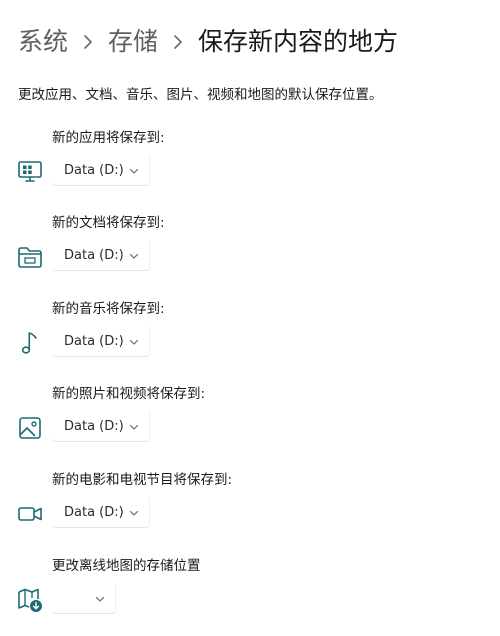 This screenshot has height=636, width=500. Describe the element at coordinates (129, 394) in the screenshot. I see `setting-label: 新的照片和视频将保存到:` at that location.